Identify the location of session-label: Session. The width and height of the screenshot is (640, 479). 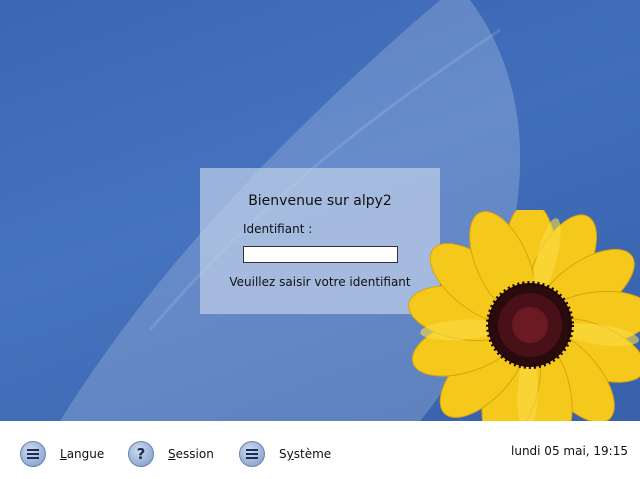
(191, 454).